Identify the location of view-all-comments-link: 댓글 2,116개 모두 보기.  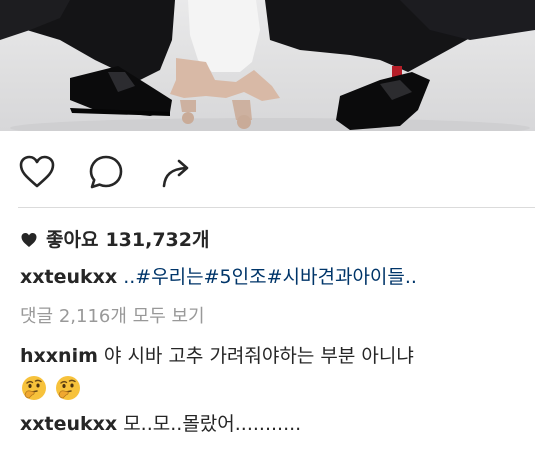
(112, 317).